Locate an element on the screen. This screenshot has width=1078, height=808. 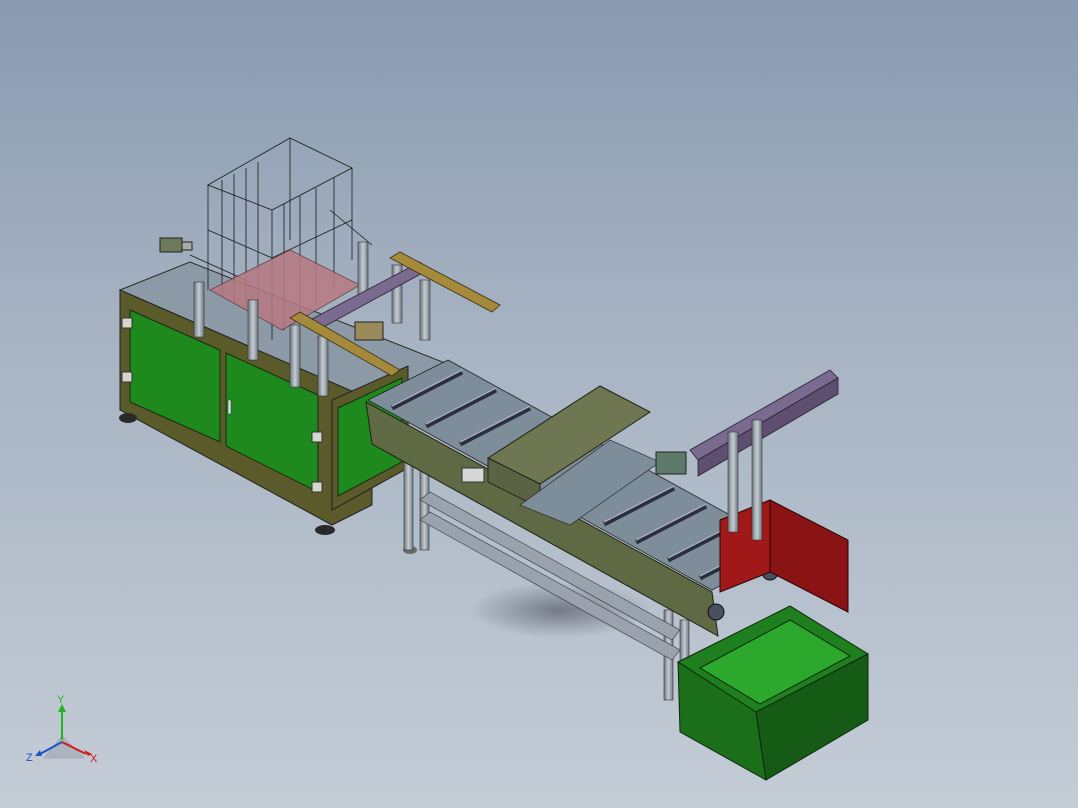
end-pulley is located at coordinates (716, 612).